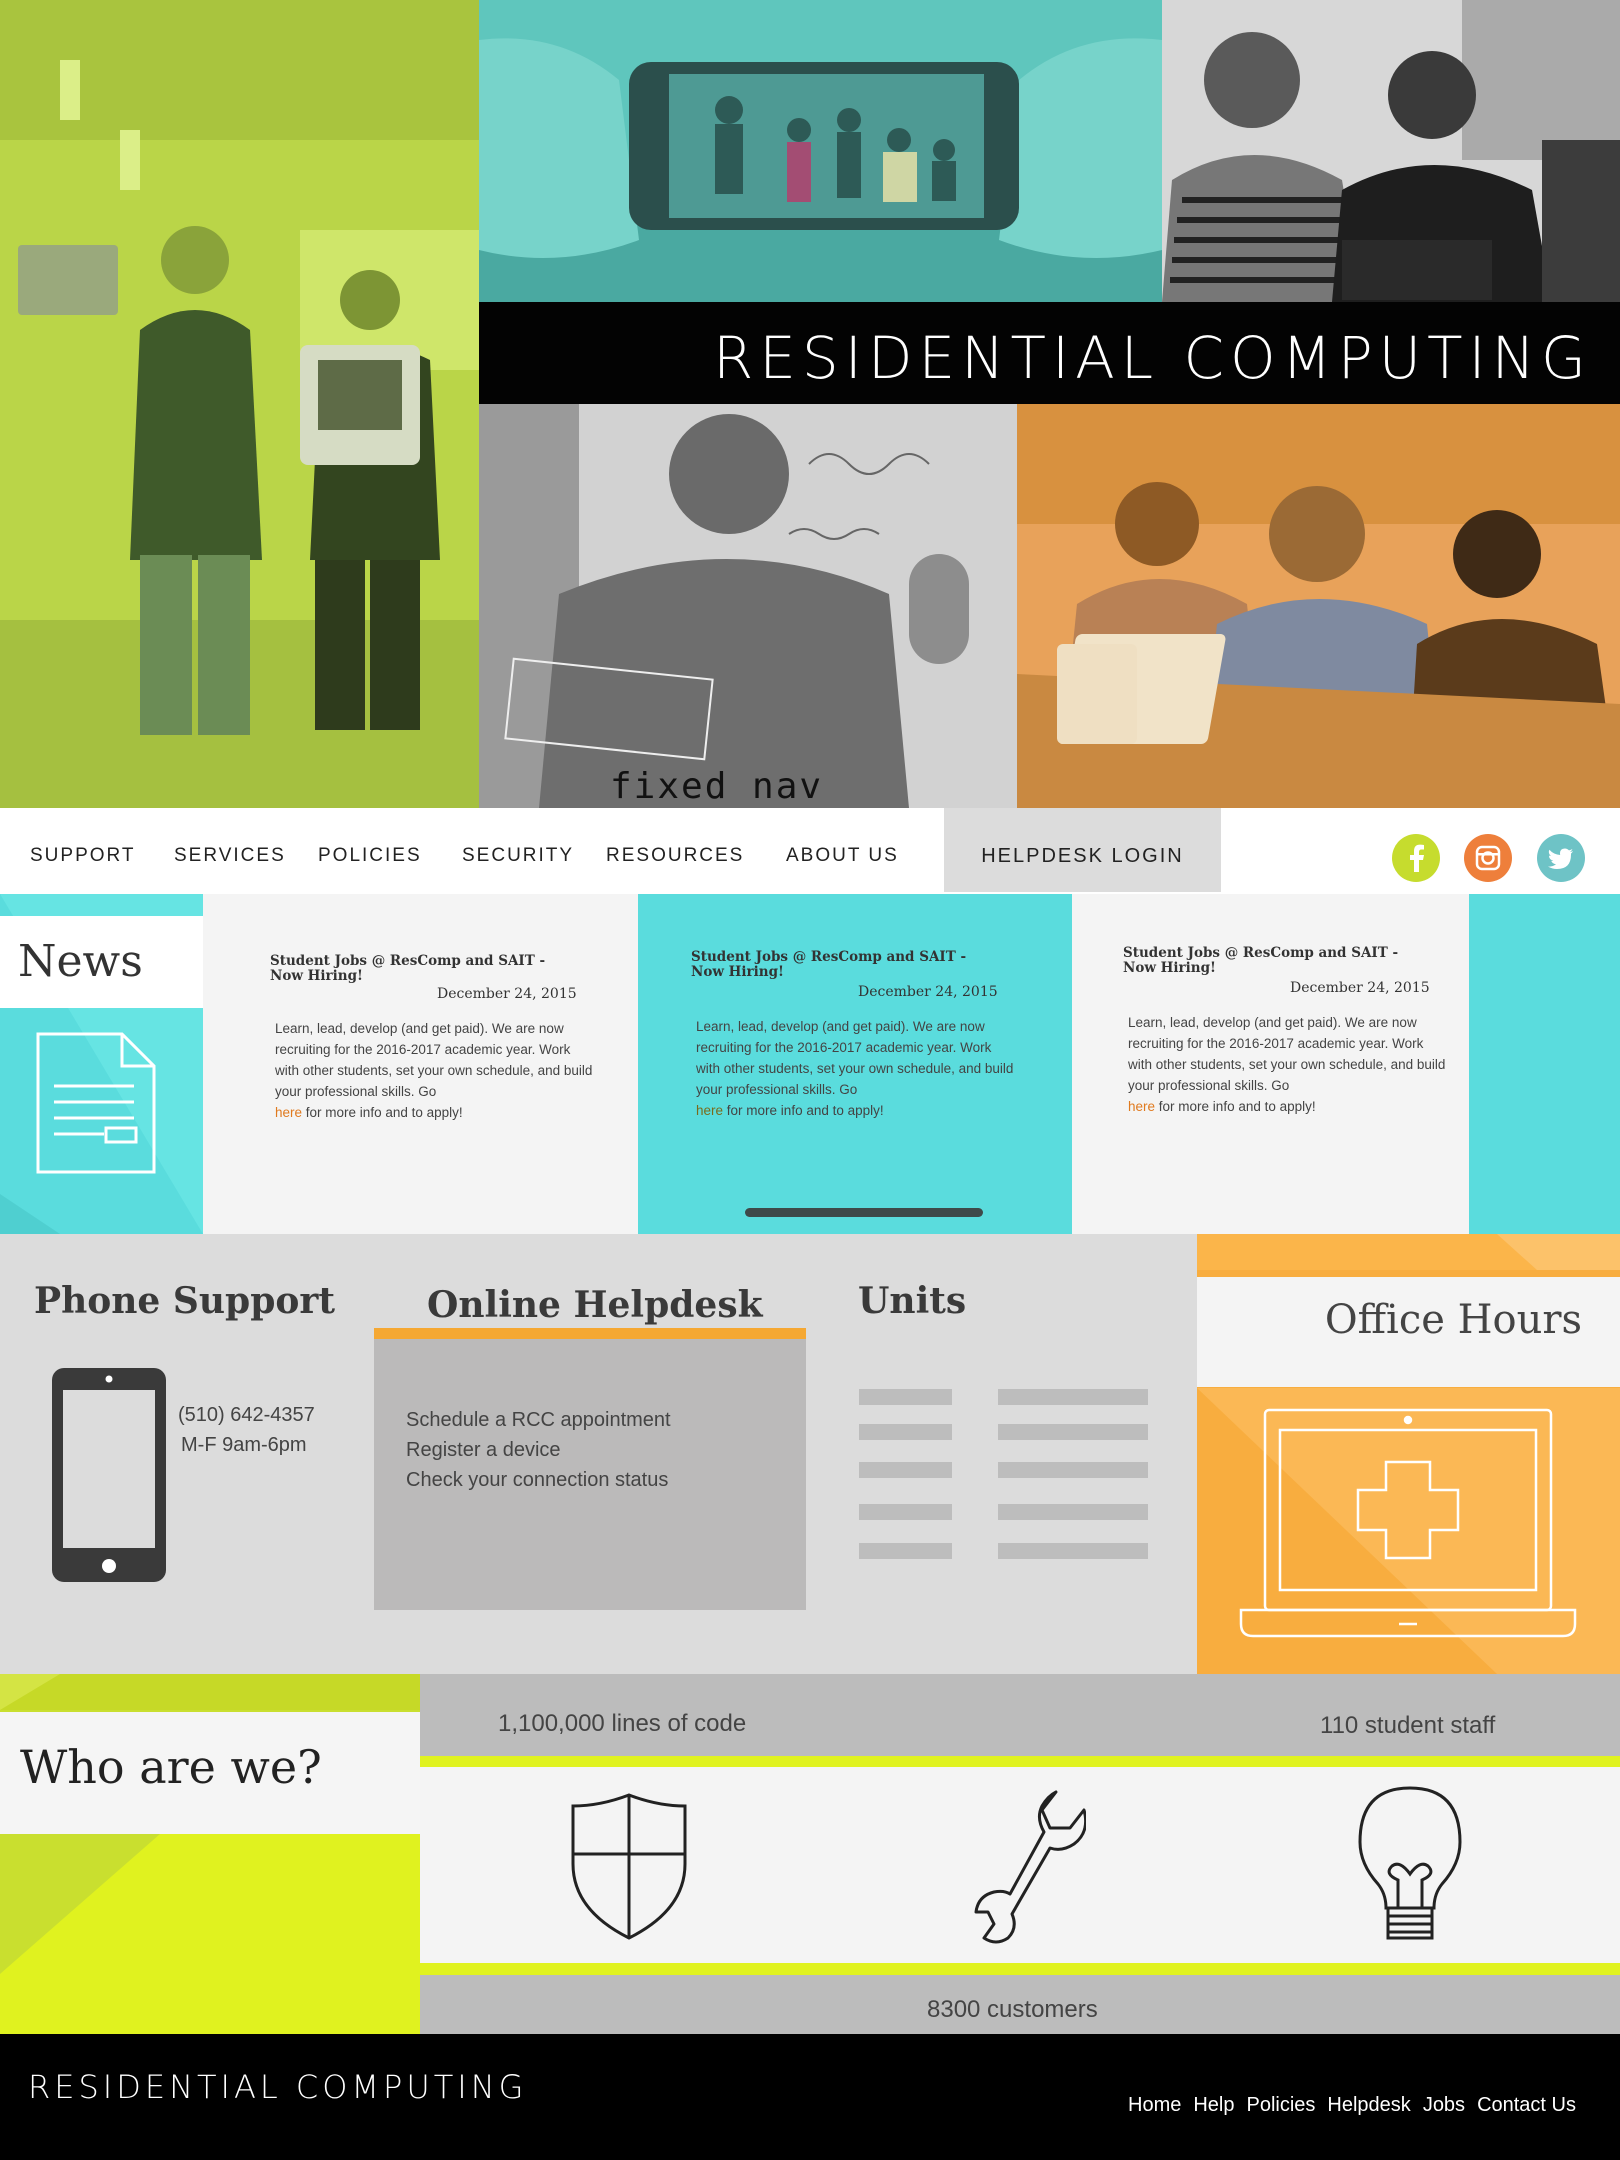  Describe the element at coordinates (230, 850) in the screenshot. I see `nav-services: SERVICES` at that location.